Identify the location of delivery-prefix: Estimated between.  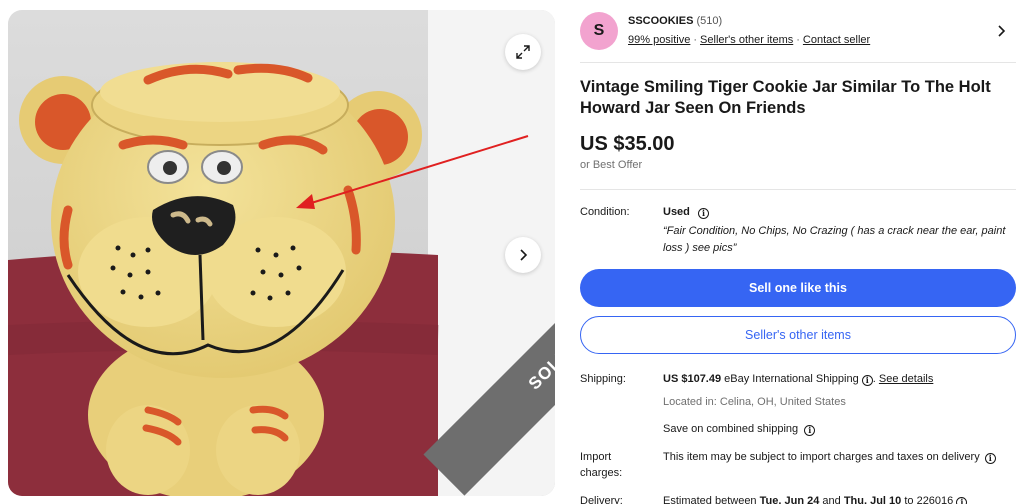
(710, 499).